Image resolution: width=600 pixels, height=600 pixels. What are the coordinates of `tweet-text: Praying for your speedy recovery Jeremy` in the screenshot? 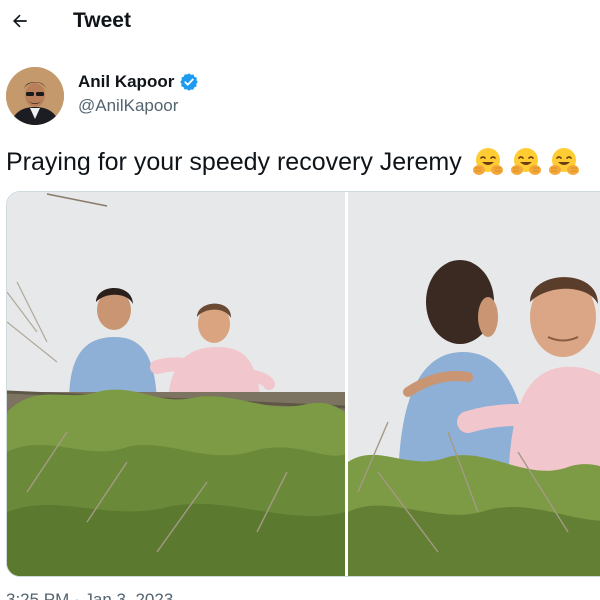 It's located at (303, 162).